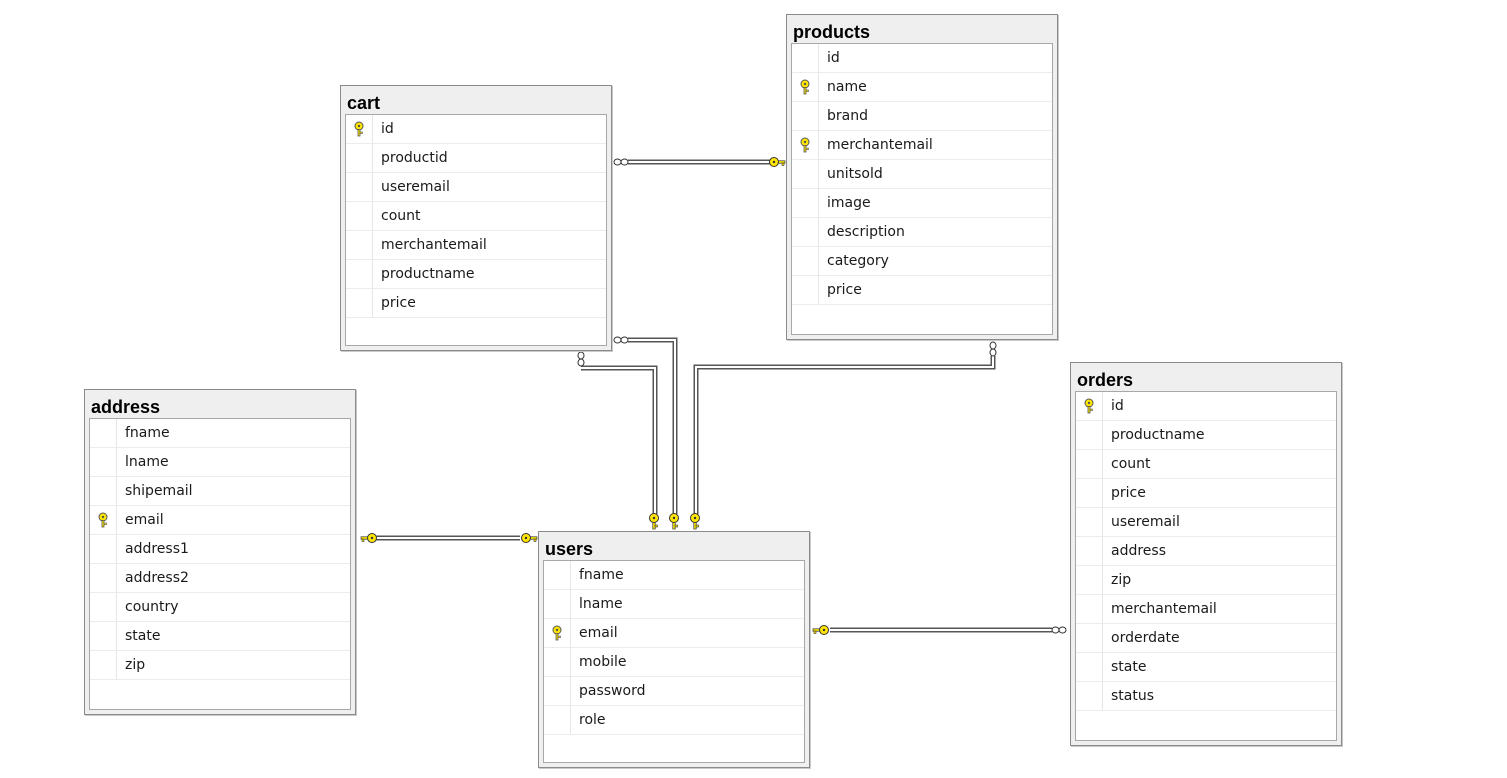 The height and width of the screenshot is (778, 1507). I want to click on column-name: id, so click(1117, 406).